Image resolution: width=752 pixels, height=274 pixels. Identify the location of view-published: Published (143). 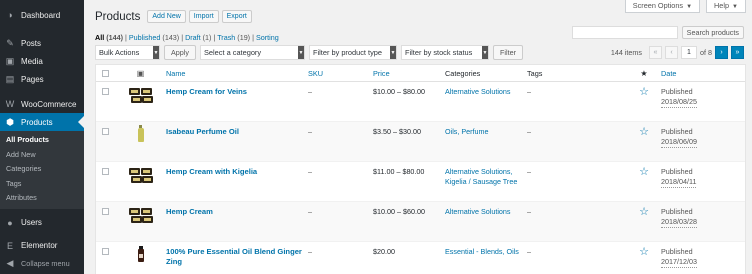
(154, 37).